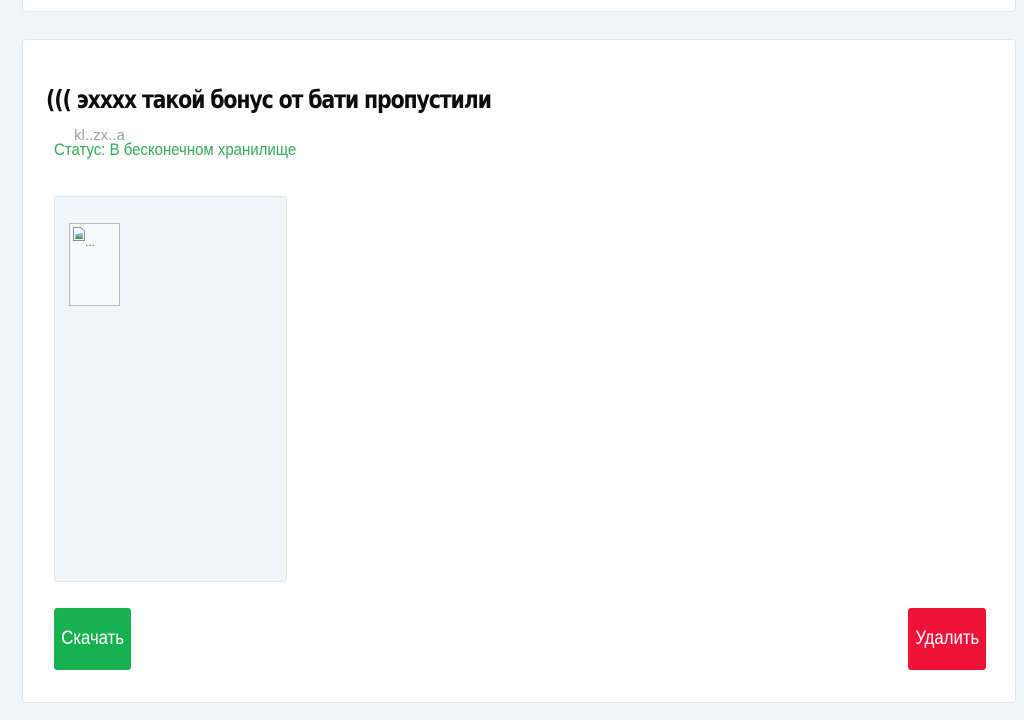 The width and height of the screenshot is (1024, 720). What do you see at coordinates (99, 135) in the screenshot?
I see `file-name-fragment: kl..zx..a` at bounding box center [99, 135].